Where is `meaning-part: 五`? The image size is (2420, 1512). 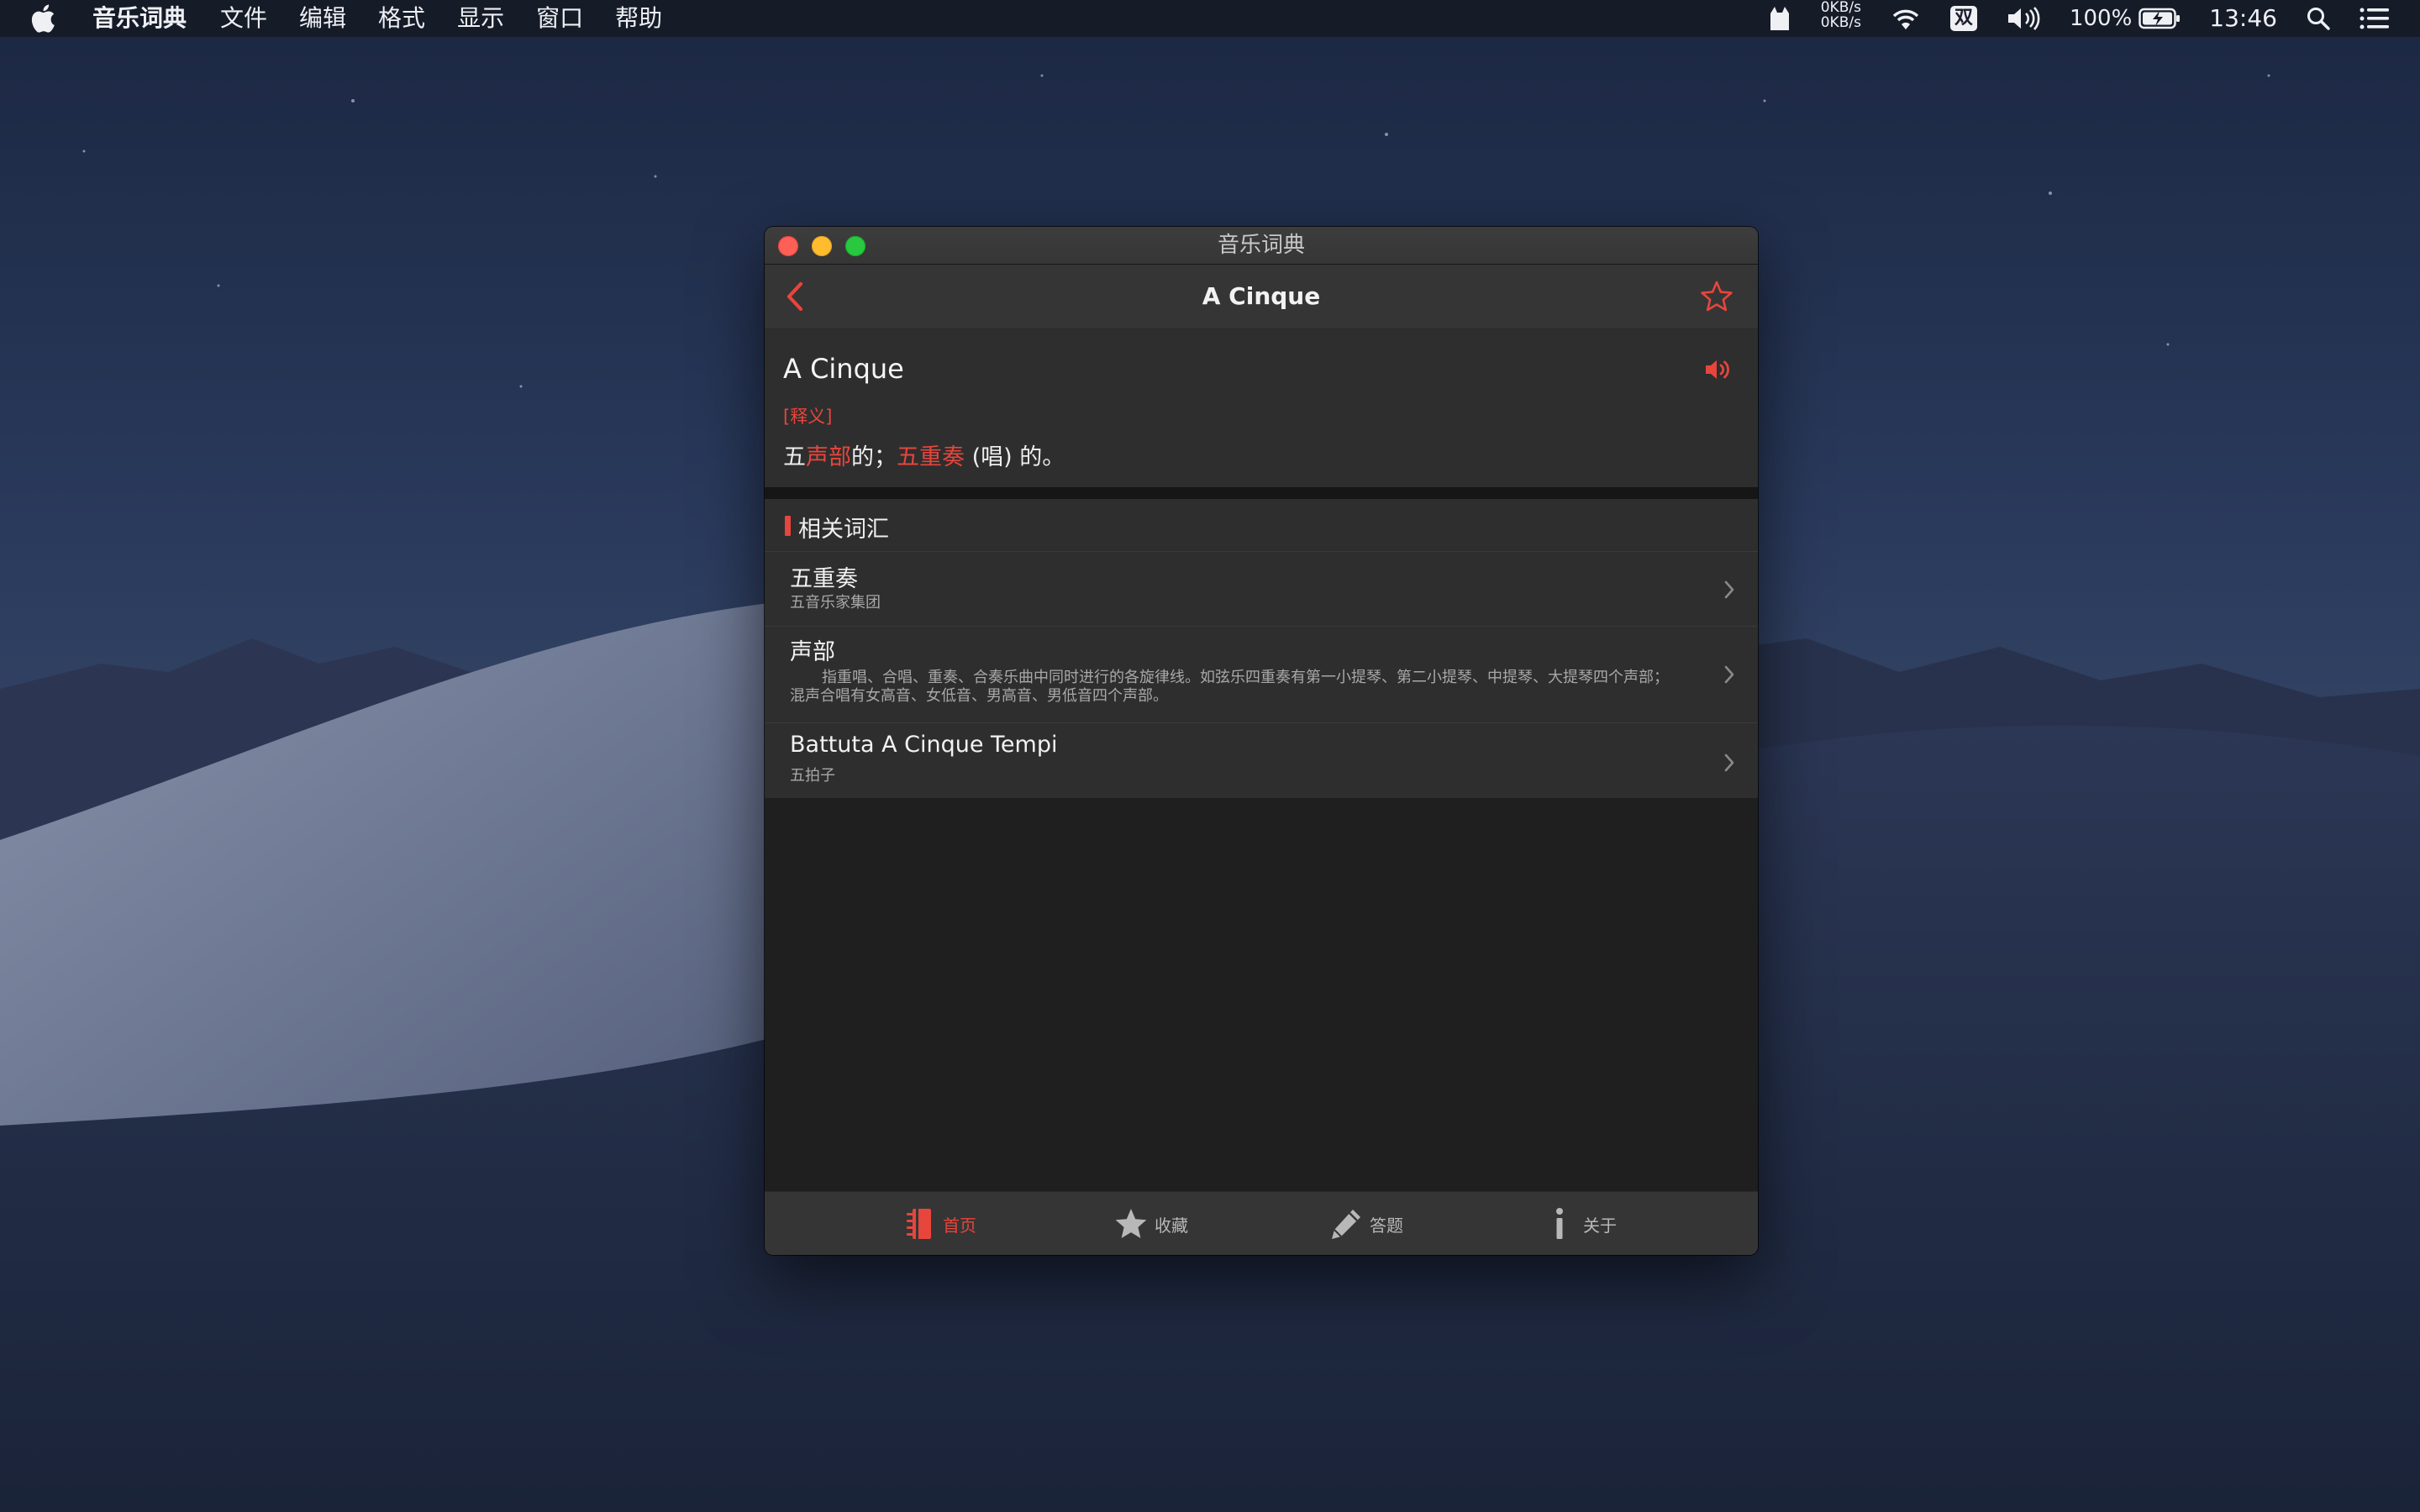 meaning-part: 五 is located at coordinates (794, 457).